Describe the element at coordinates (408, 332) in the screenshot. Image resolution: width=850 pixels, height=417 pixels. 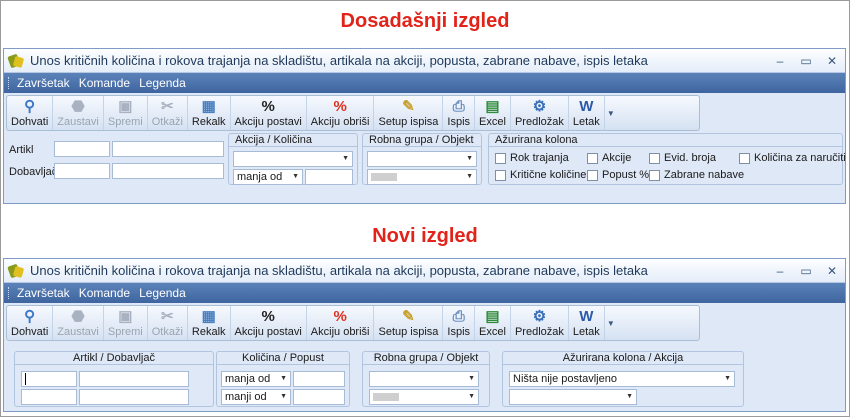
I see `toolbar-button-label: Setup ispisa` at that location.